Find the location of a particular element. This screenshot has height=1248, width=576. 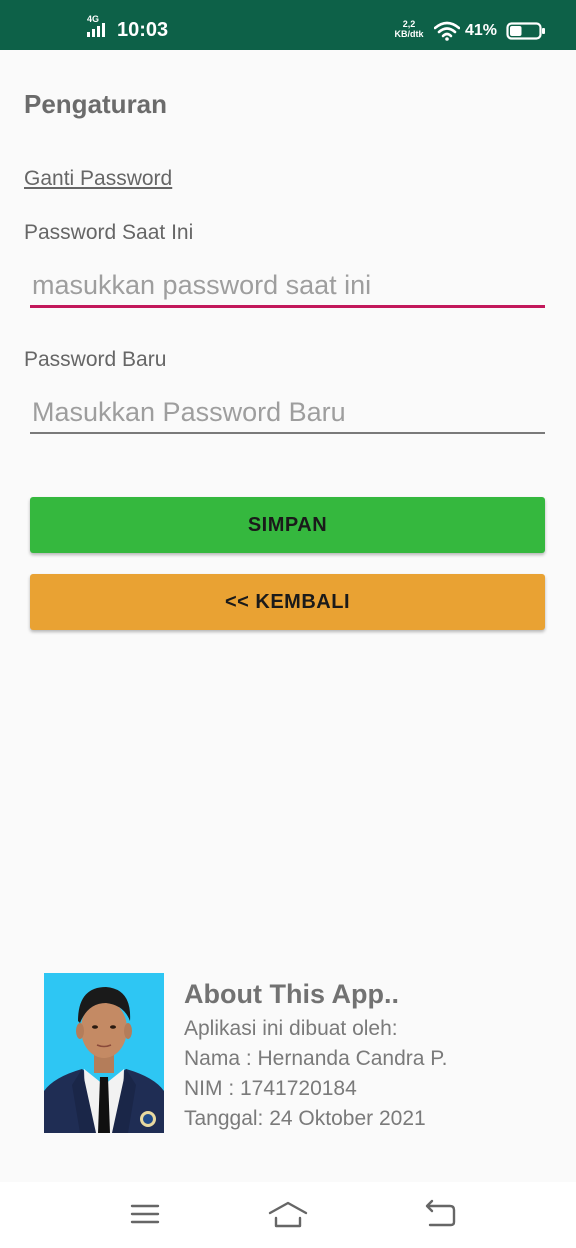

current-password-underline is located at coordinates (287, 306).